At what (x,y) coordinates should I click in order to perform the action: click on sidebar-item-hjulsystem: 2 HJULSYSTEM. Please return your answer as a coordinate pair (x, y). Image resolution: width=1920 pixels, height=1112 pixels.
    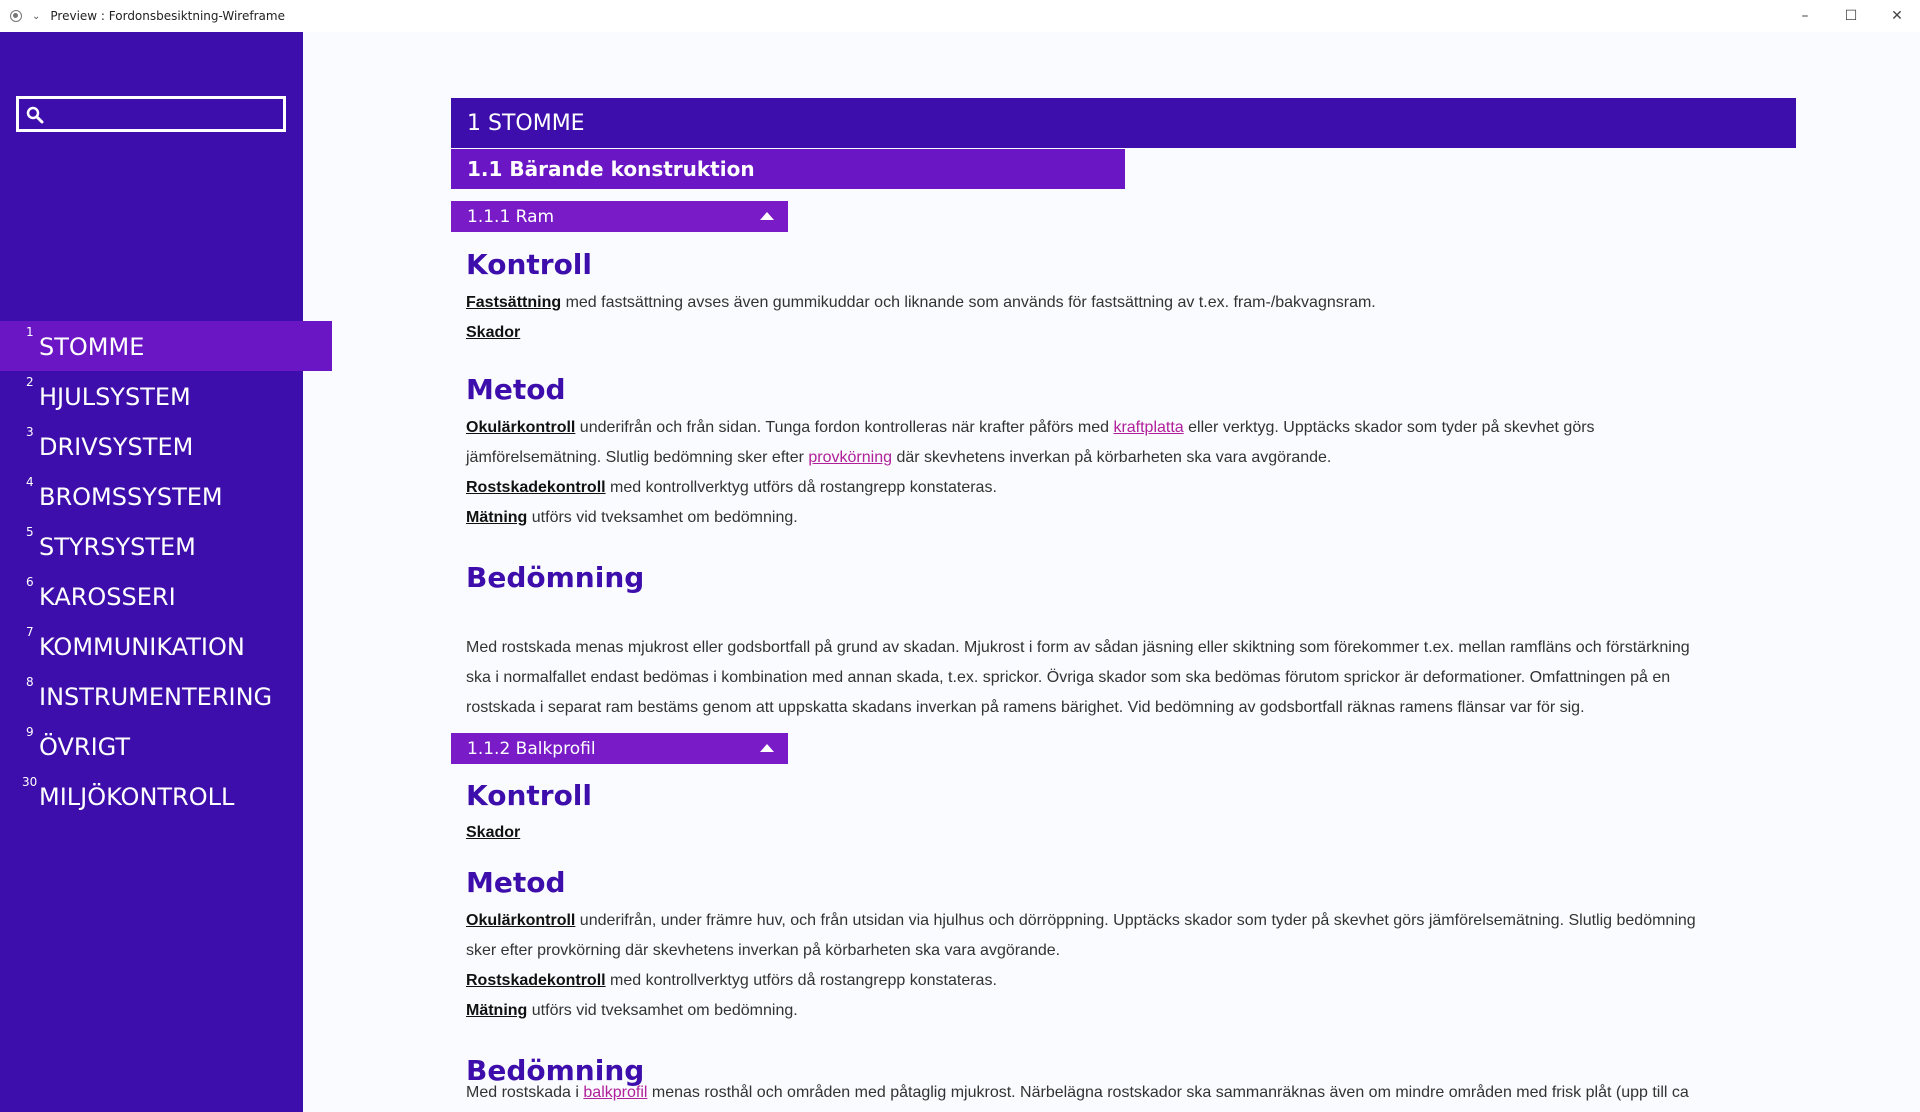
    Looking at the image, I should click on (166, 396).